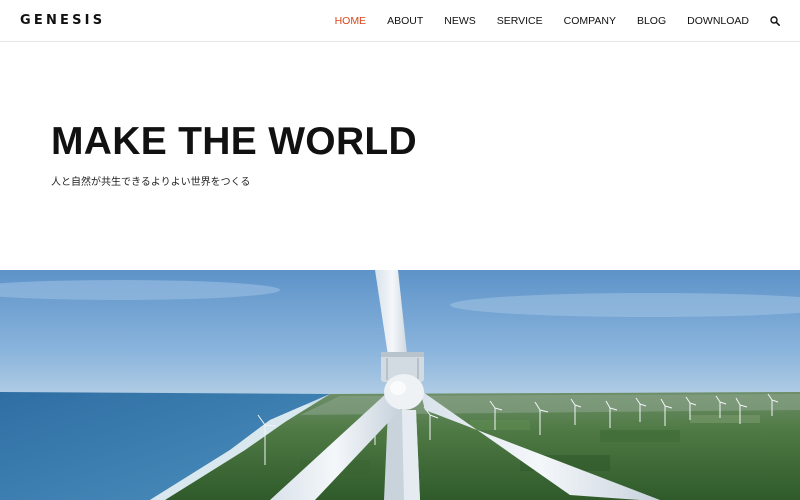 This screenshot has height=500, width=800. I want to click on nav-item-news: NEWS, so click(460, 21).